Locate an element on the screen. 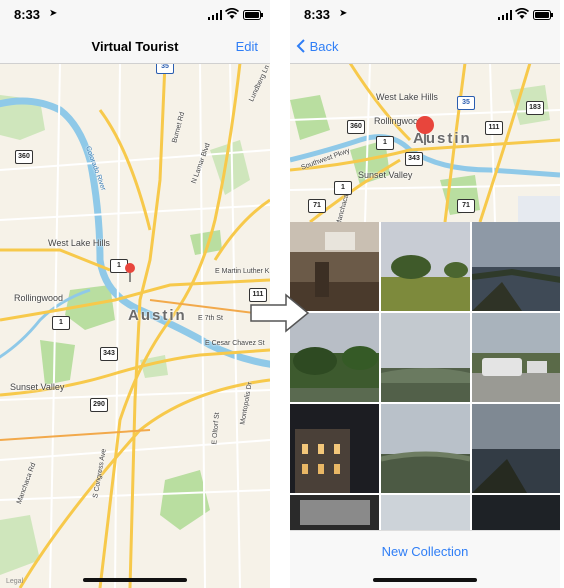 The height and width of the screenshot is (588, 564). photo-cell-cloudy-hills is located at coordinates (425, 357).